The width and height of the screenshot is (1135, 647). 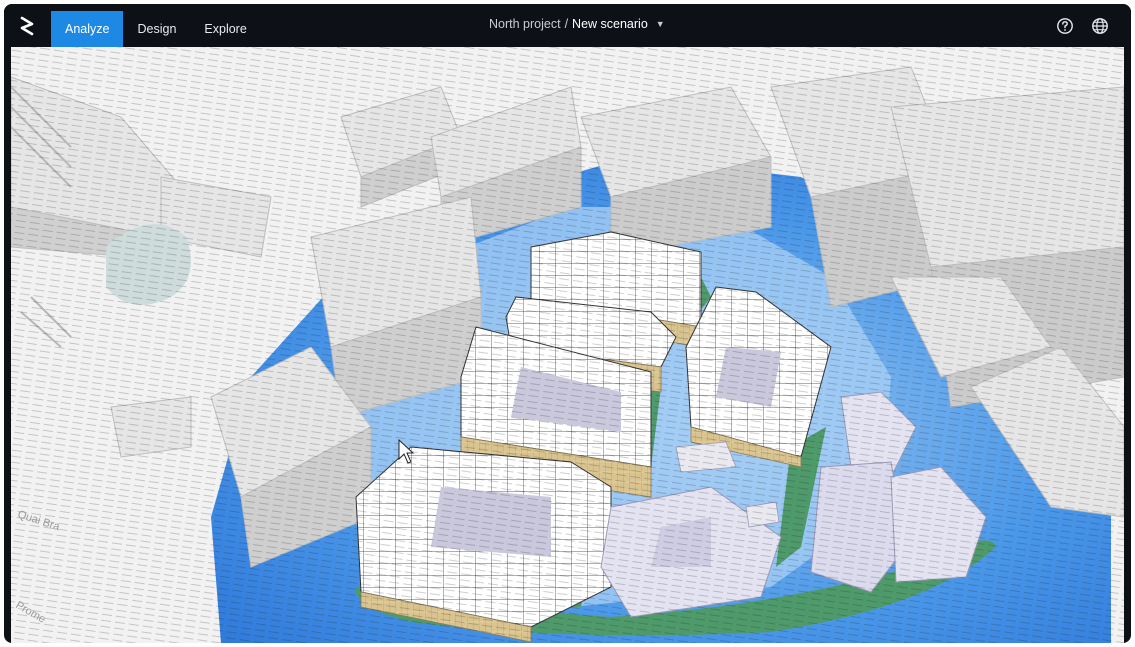 What do you see at coordinates (27, 26) in the screenshot?
I see `brand-logo-icon` at bounding box center [27, 26].